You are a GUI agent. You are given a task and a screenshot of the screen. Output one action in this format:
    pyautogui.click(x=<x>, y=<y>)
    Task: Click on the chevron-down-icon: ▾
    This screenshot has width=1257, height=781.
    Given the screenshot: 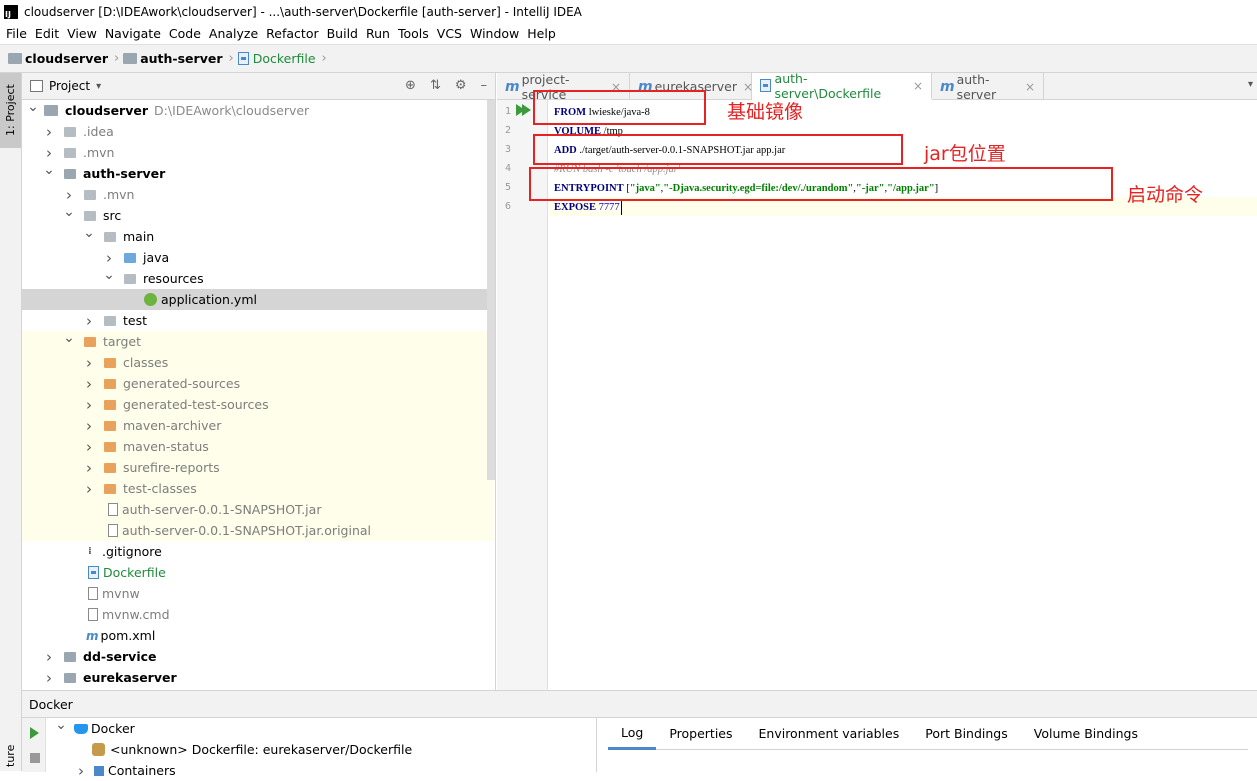 What is the action you would take?
    pyautogui.click(x=98, y=86)
    